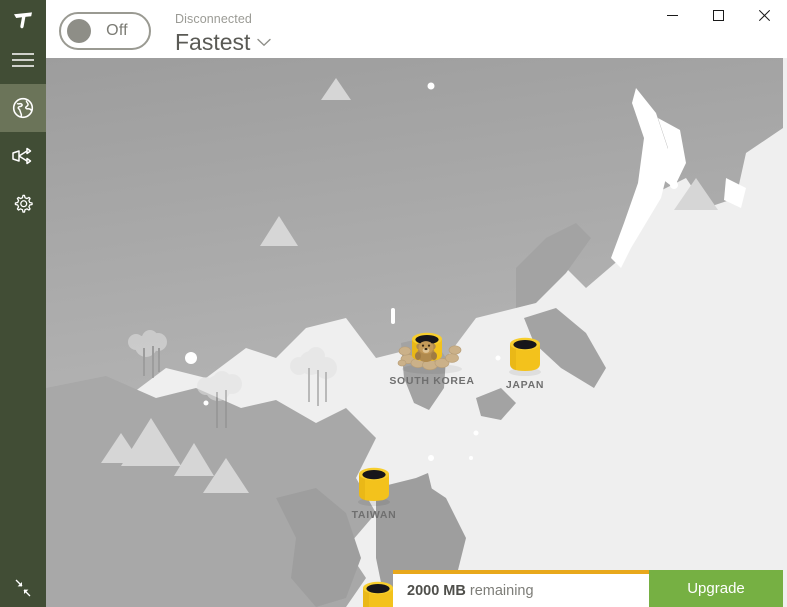  I want to click on minimize-button, so click(672, 15).